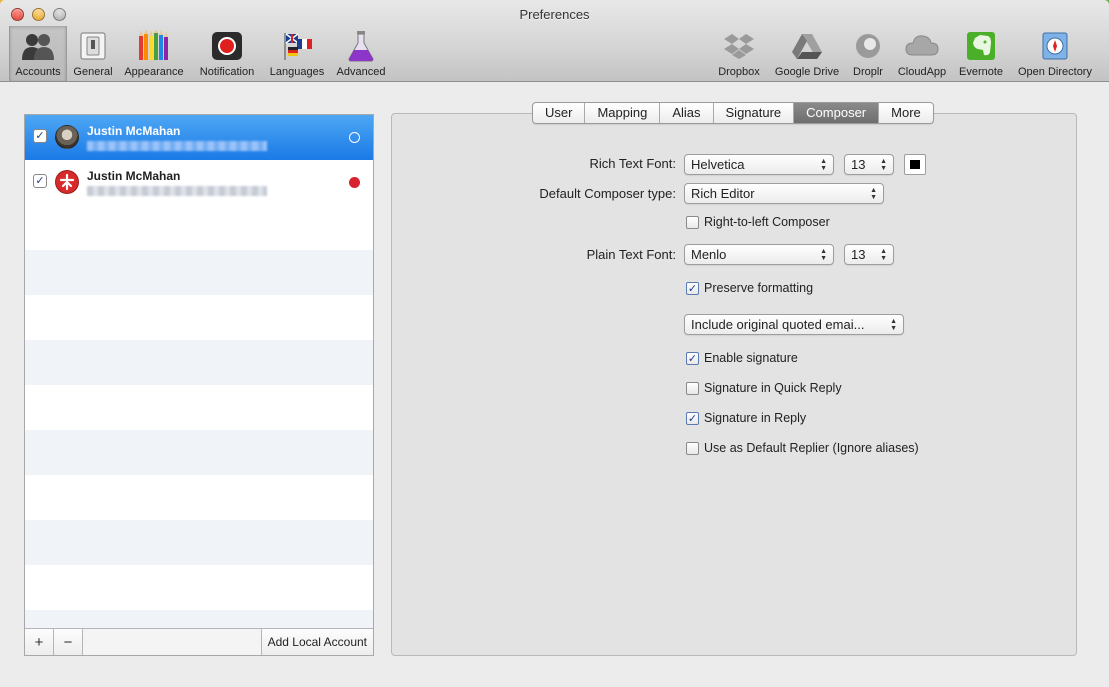  What do you see at coordinates (172, 642) in the screenshot?
I see `footer-spacer` at bounding box center [172, 642].